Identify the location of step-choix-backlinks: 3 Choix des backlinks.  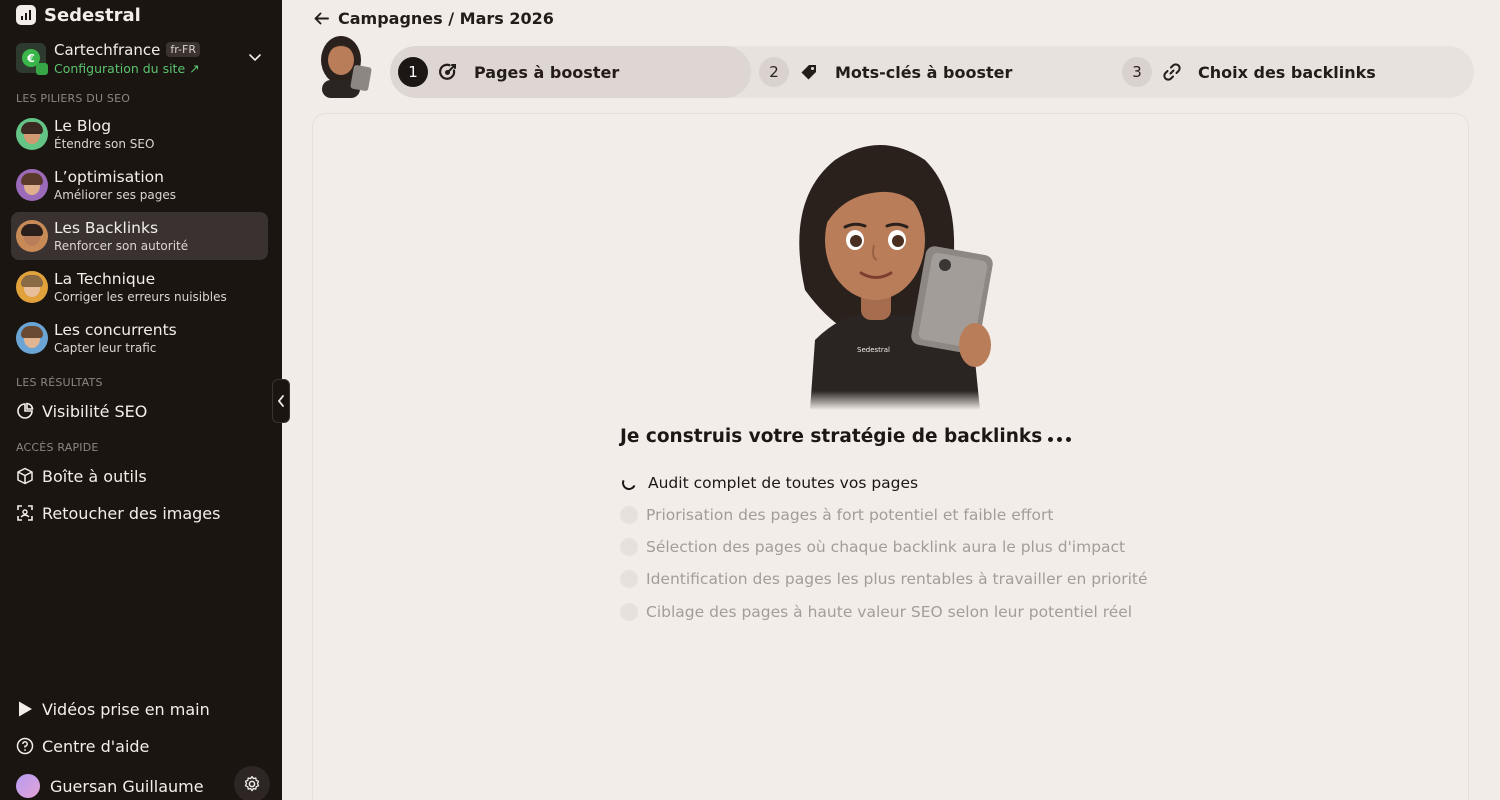
(1291, 72).